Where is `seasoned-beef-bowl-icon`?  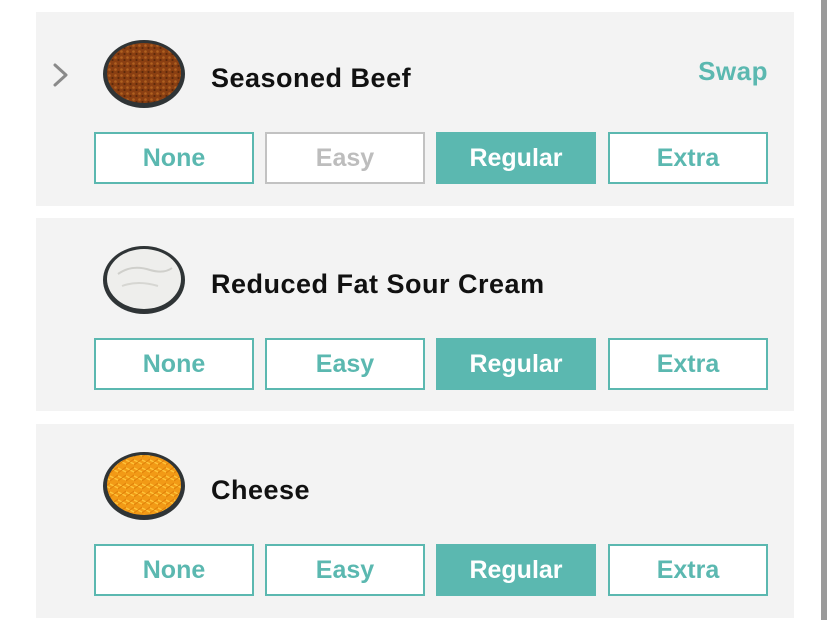 seasoned-beef-bowl-icon is located at coordinates (144, 74).